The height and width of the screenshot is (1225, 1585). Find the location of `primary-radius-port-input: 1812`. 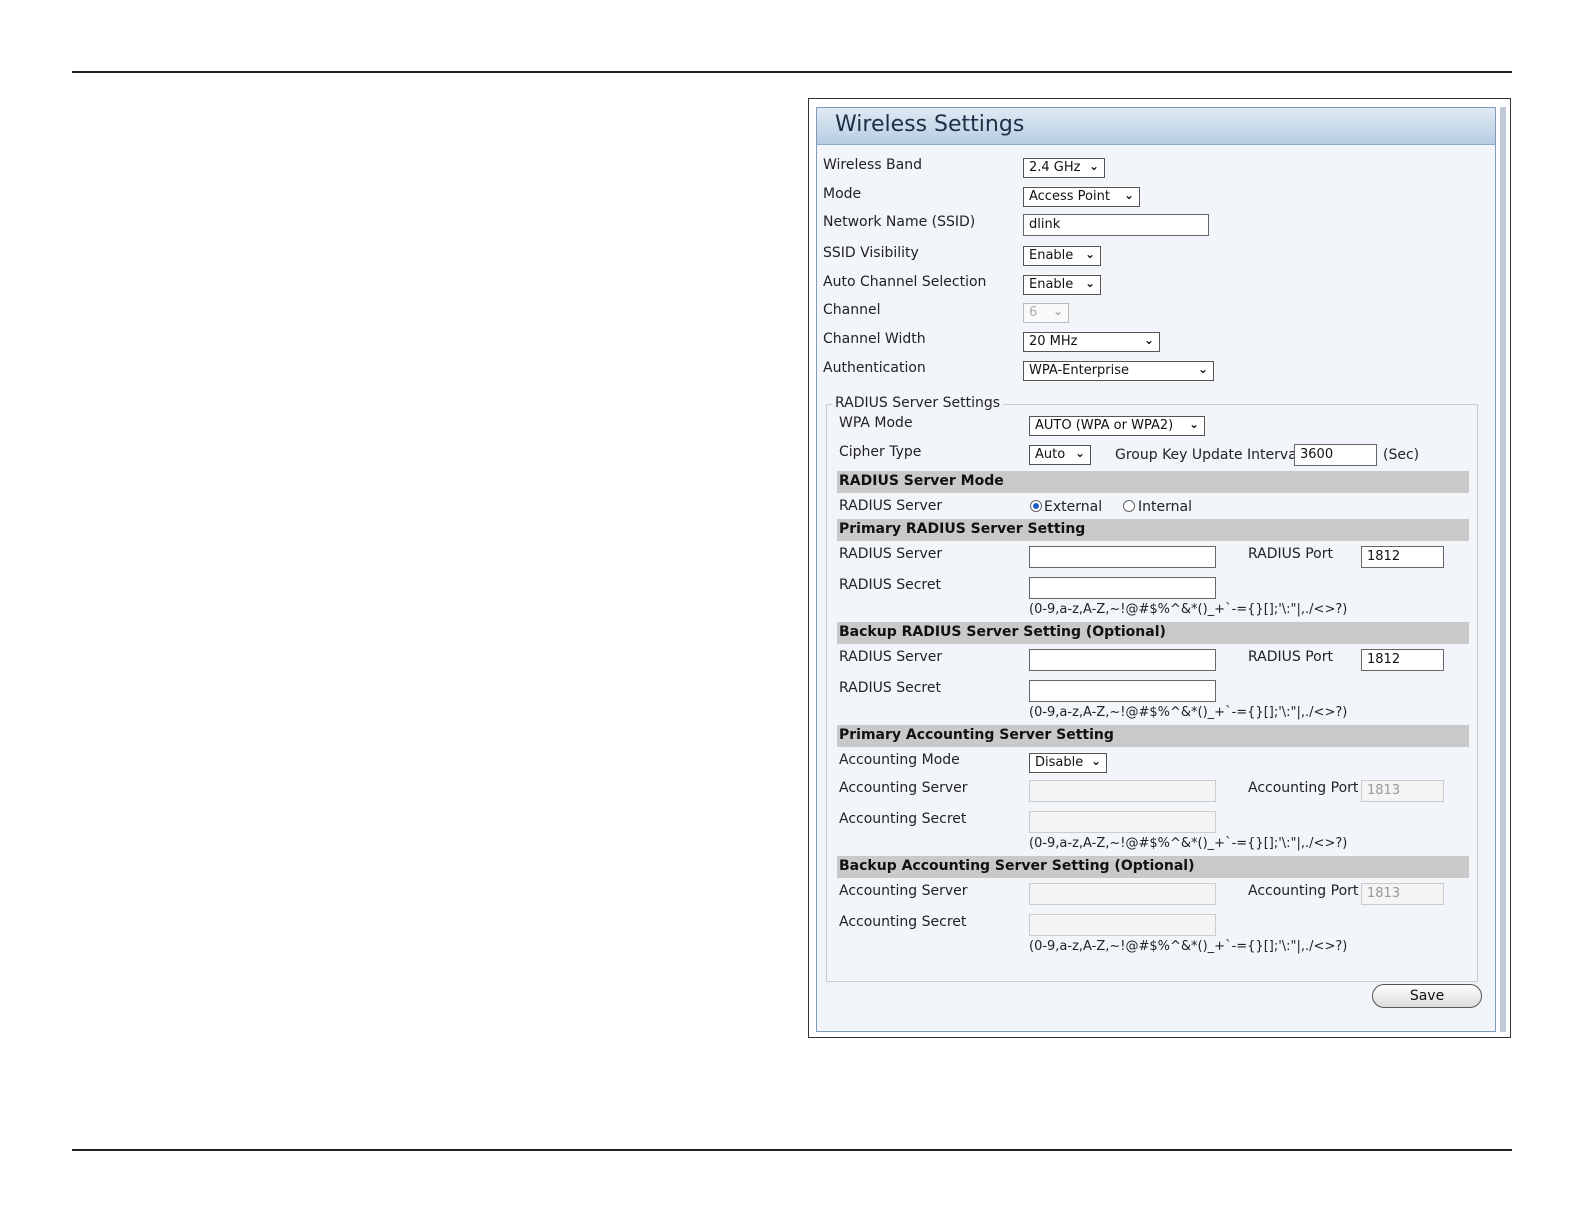

primary-radius-port-input: 1812 is located at coordinates (1402, 557).